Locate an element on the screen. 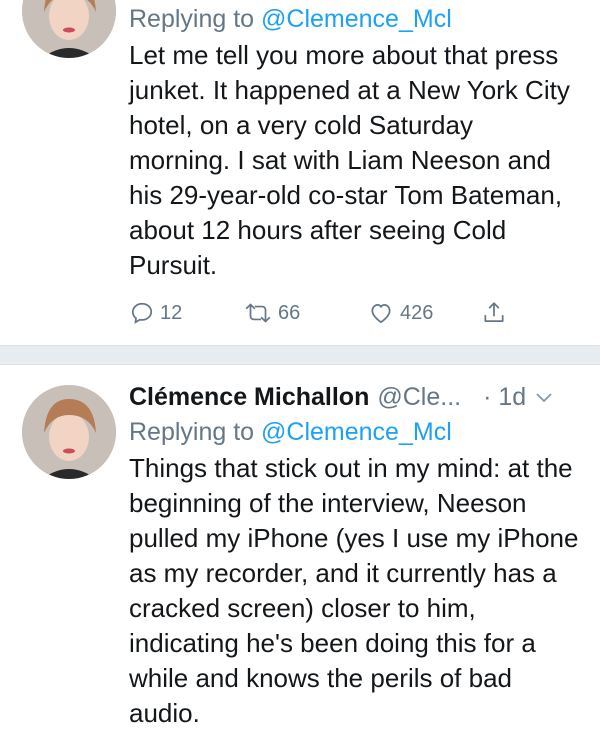 The width and height of the screenshot is (600, 745). more-options-button is located at coordinates (544, 397).